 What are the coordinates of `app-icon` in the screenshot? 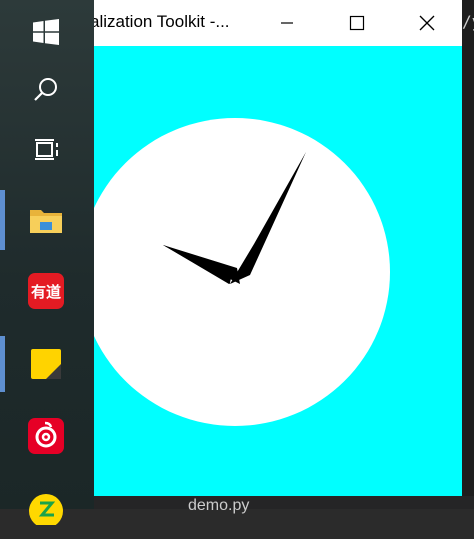 It's located at (46, 507).